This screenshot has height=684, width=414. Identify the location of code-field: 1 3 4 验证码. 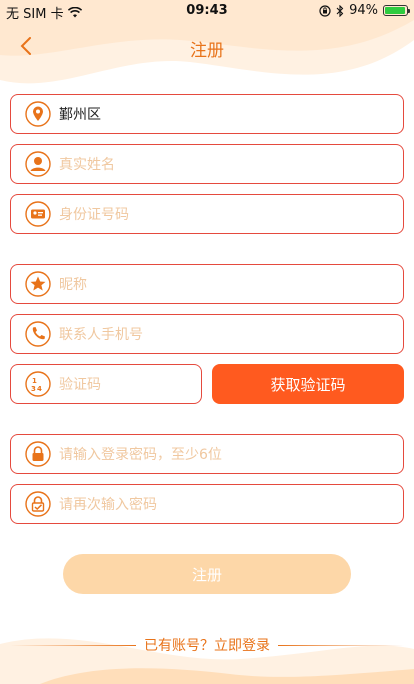
(106, 384).